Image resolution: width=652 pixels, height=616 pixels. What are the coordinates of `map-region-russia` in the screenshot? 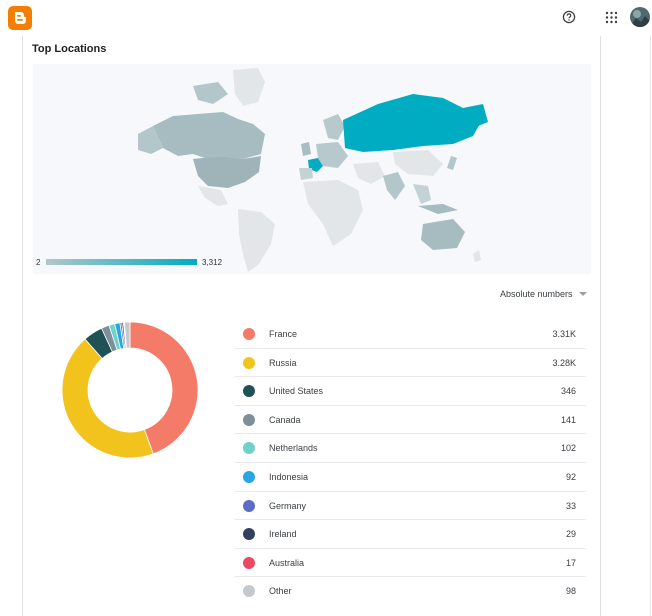 It's located at (412, 123).